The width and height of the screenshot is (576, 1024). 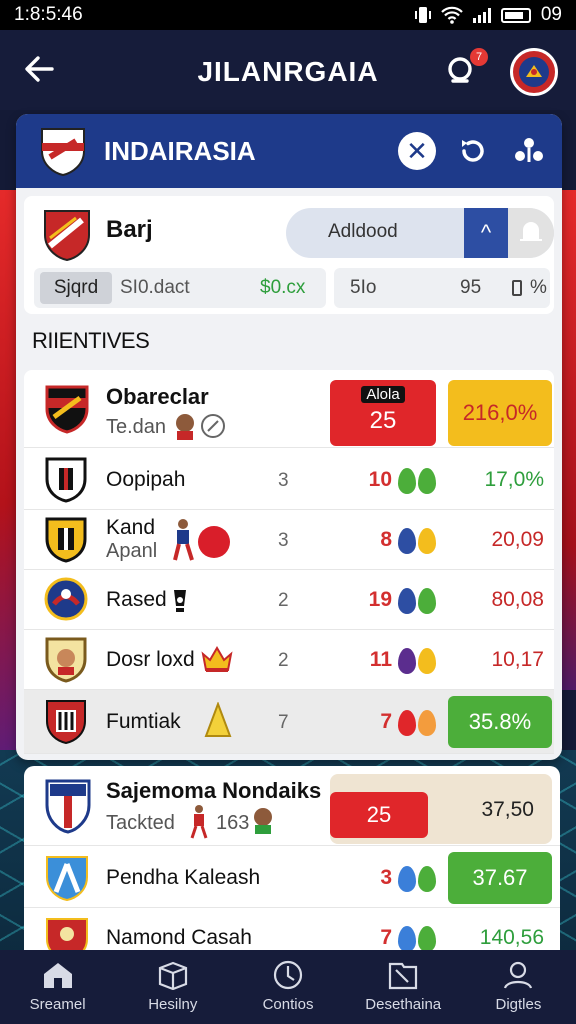 I want to click on row-percent: 37,50, so click(x=507, y=809).